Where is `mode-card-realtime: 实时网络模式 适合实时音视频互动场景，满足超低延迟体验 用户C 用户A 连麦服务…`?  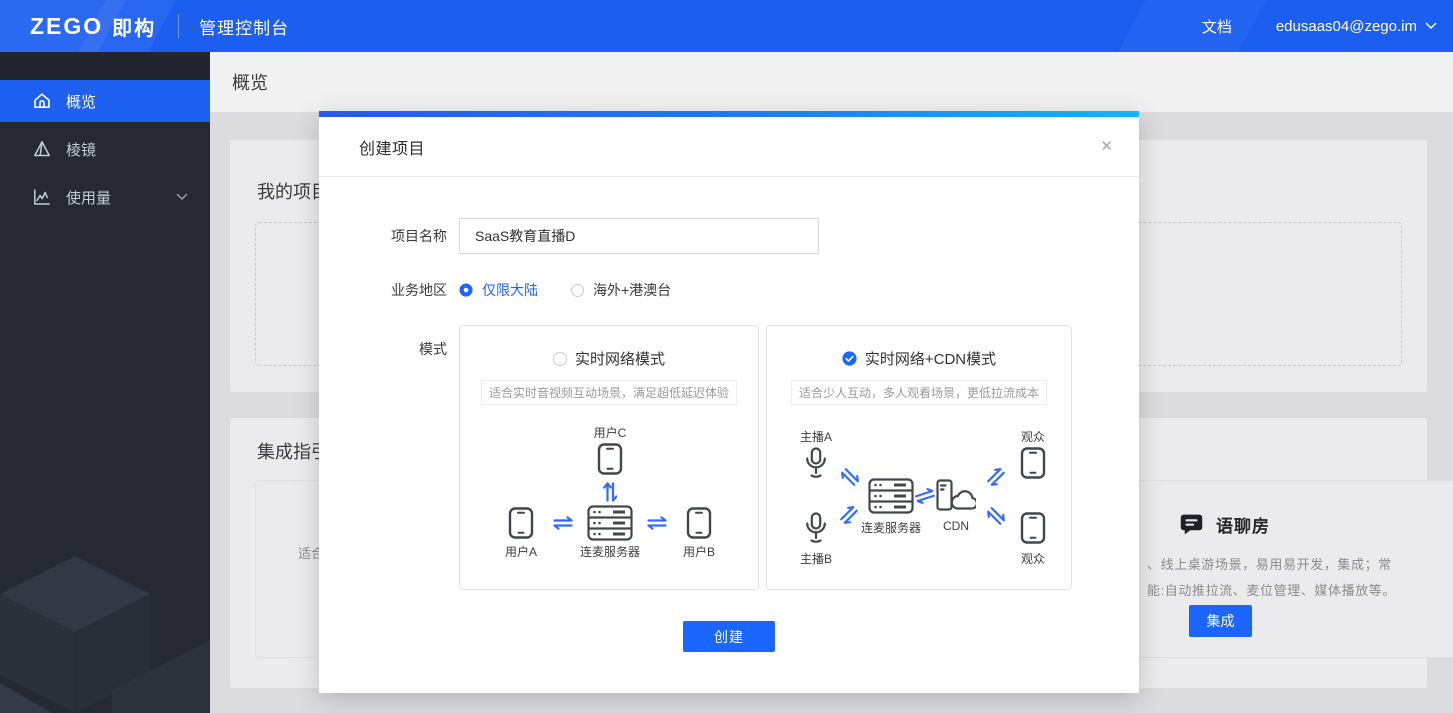
mode-card-realtime: 实时网络模式 适合实时音视频互动场景，满足超低延迟体验 用户C 用户A 连麦服务… is located at coordinates (609, 457).